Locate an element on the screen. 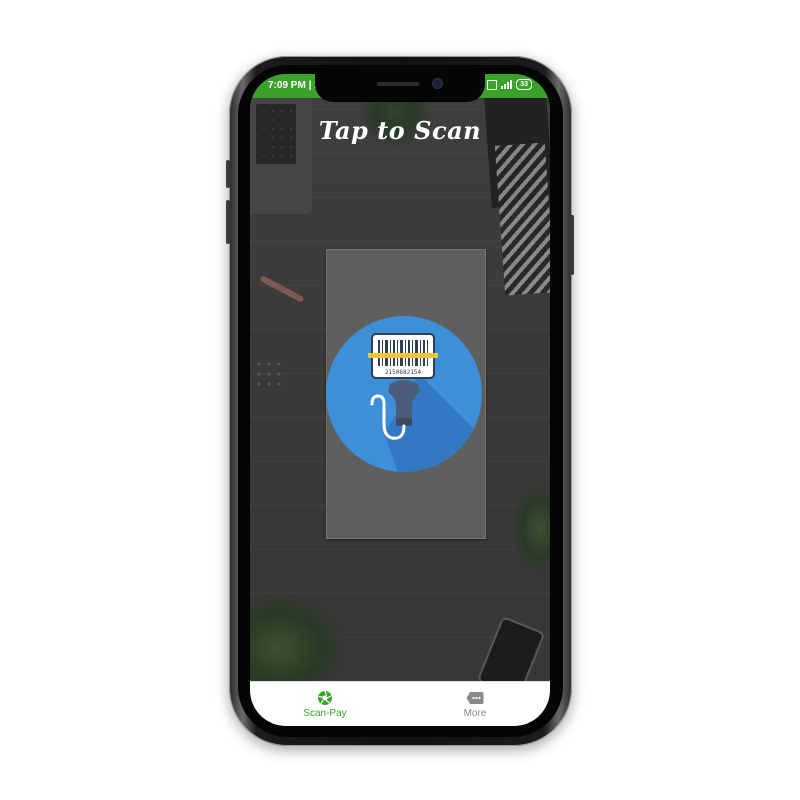  nav-scan-pay-label: Scan-Pay is located at coordinates (325, 713).